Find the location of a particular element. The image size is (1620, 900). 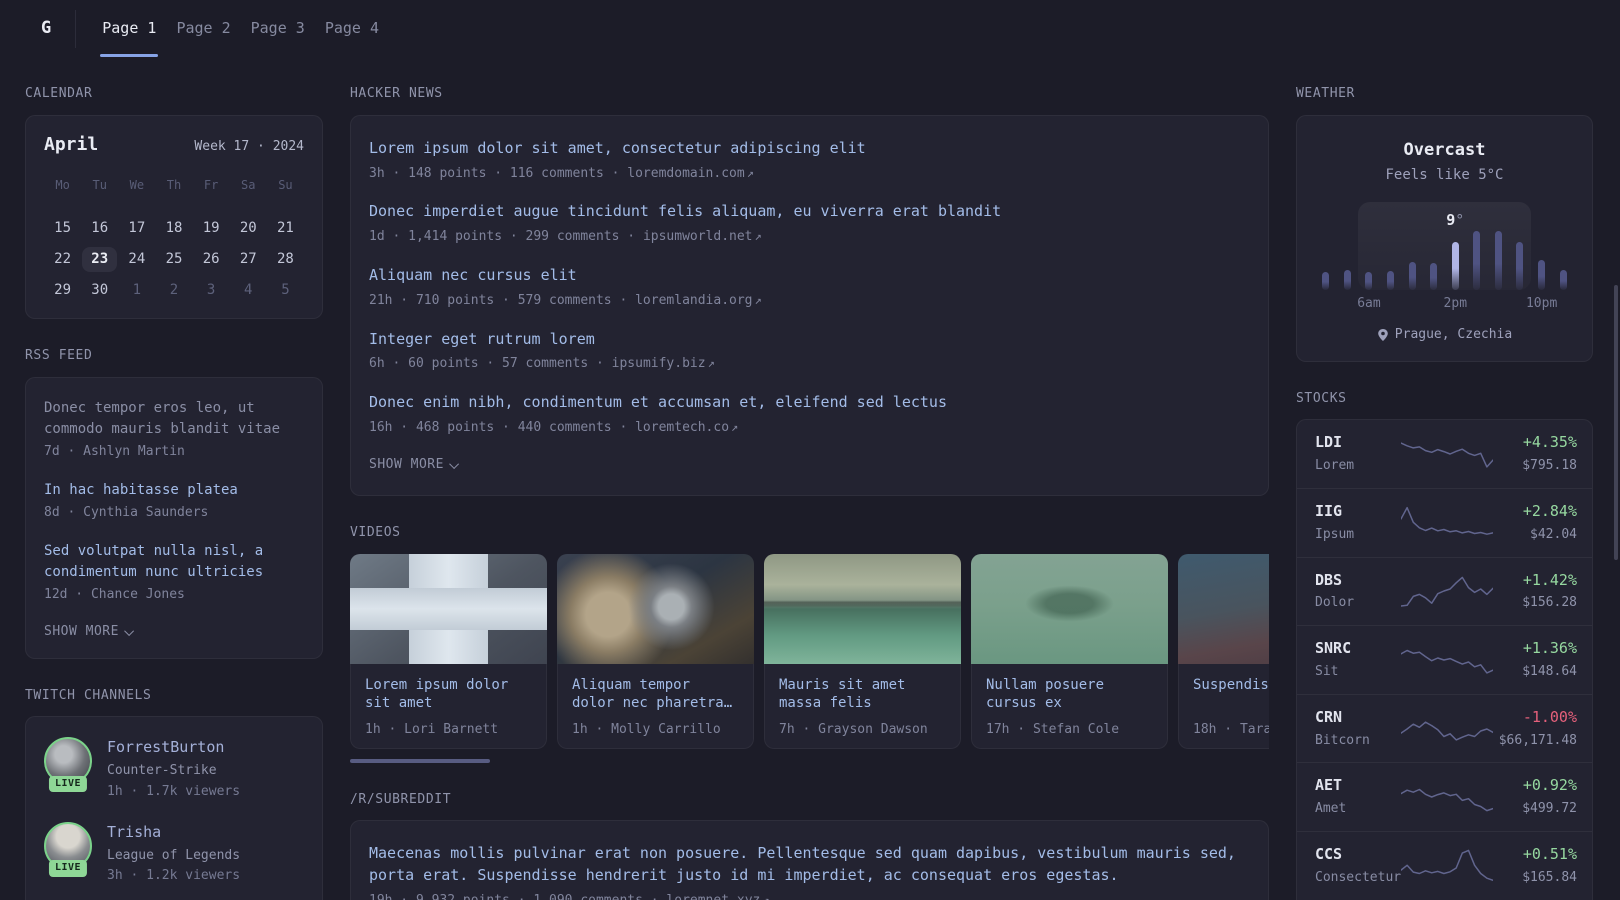

stock-symbol: CRN is located at coordinates (1329, 716).